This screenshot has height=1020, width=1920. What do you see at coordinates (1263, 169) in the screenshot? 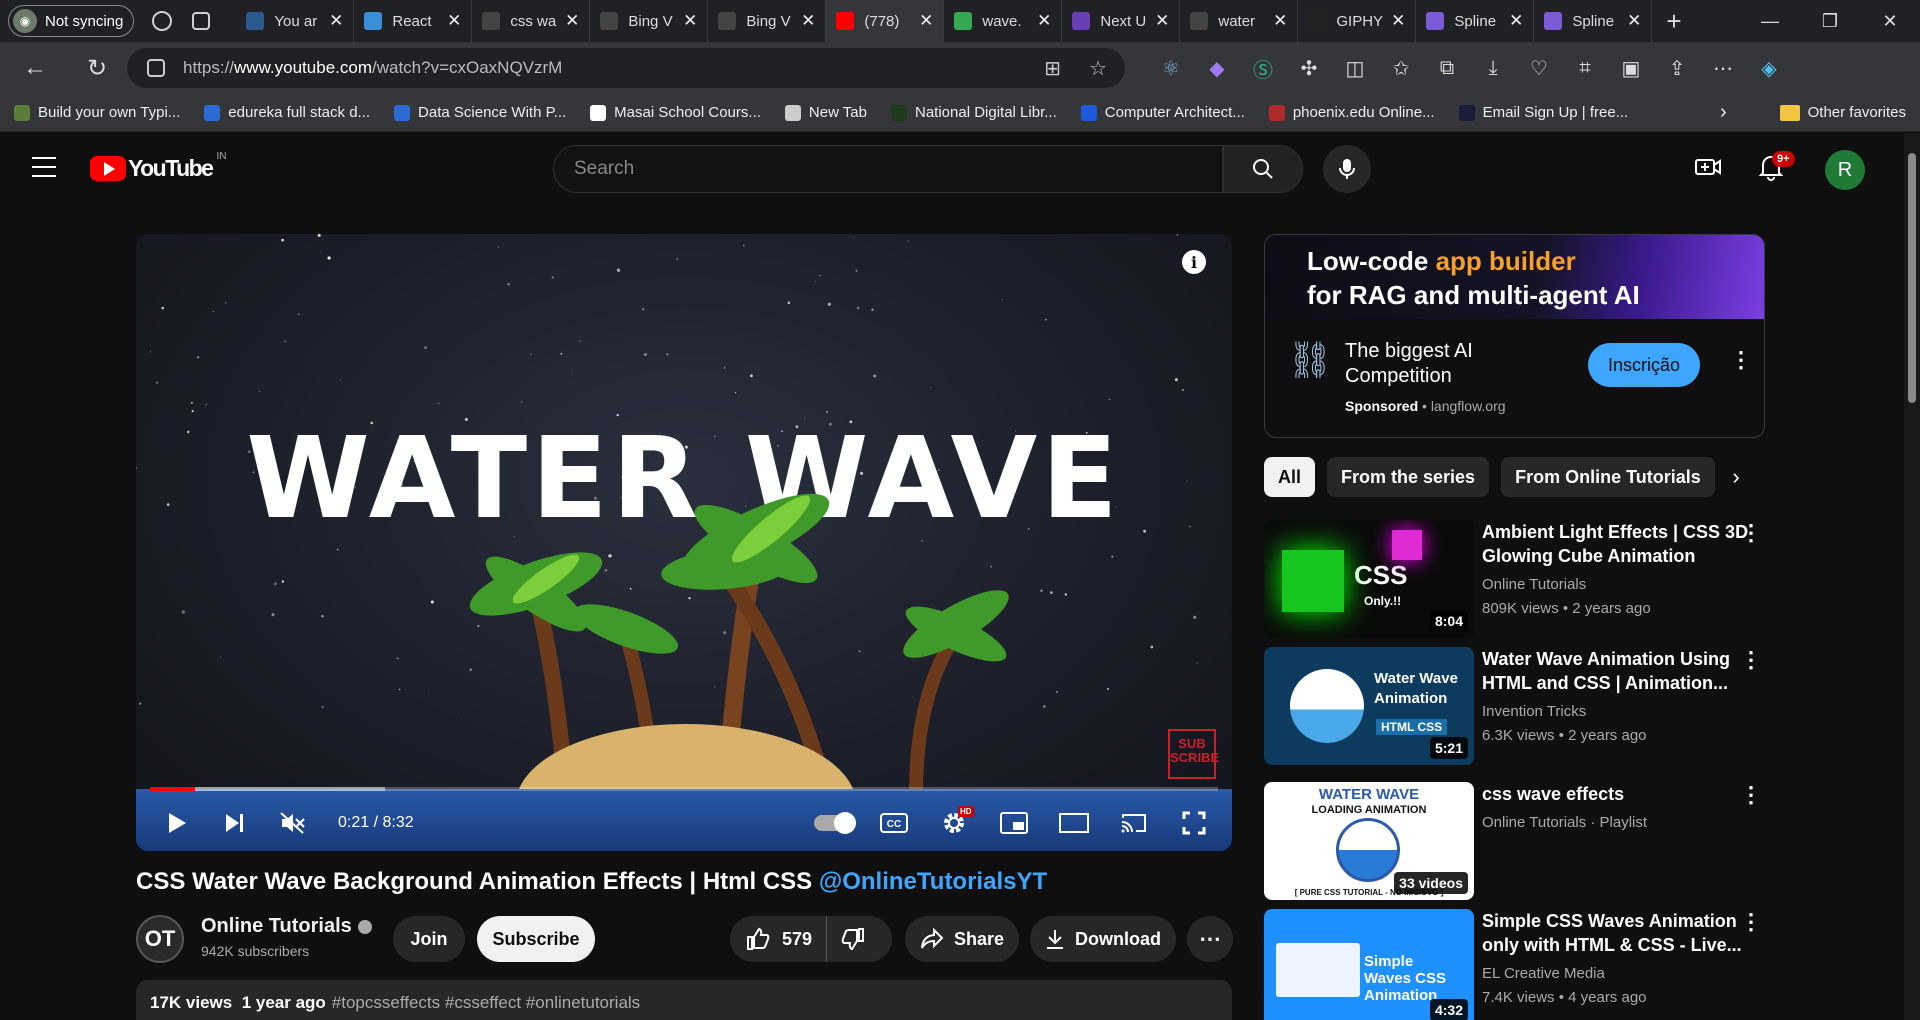
I see `search-button` at bounding box center [1263, 169].